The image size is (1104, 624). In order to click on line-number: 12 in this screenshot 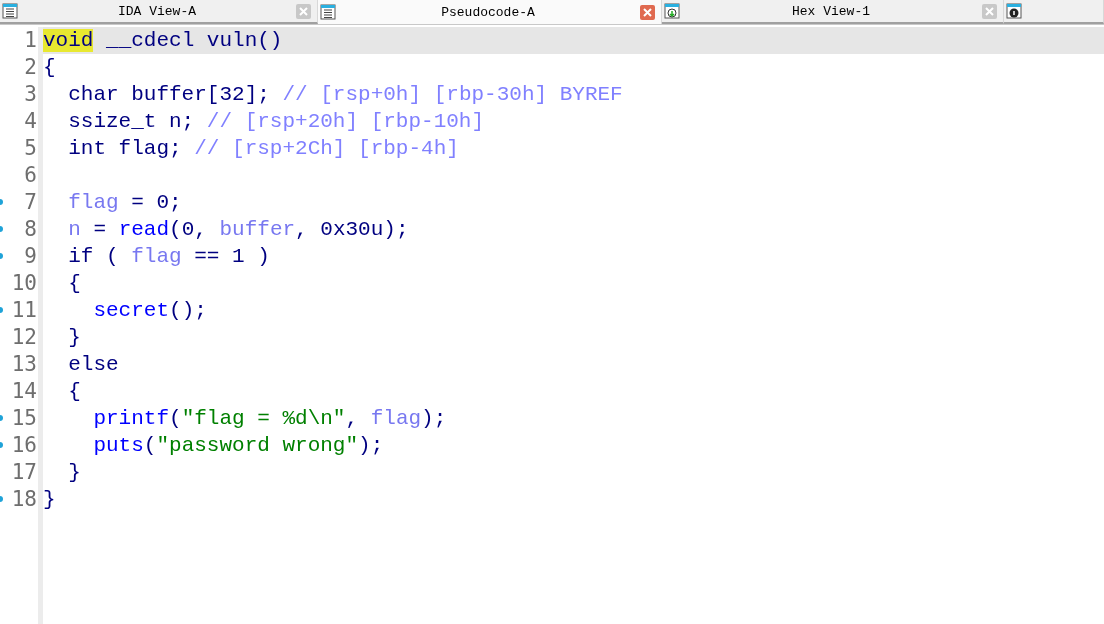, I will do `click(24, 337)`.